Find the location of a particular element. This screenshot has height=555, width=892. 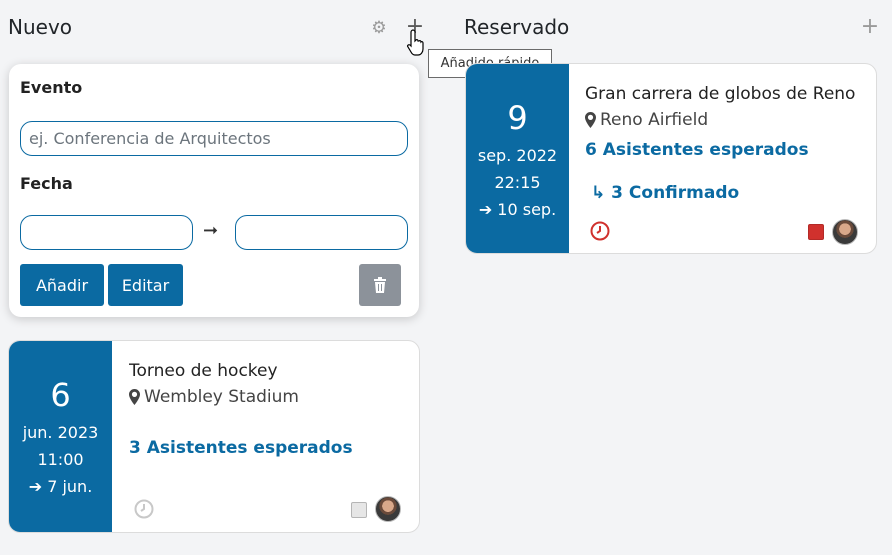

event-end-date: ➔ 7 jun. is located at coordinates (60, 486).